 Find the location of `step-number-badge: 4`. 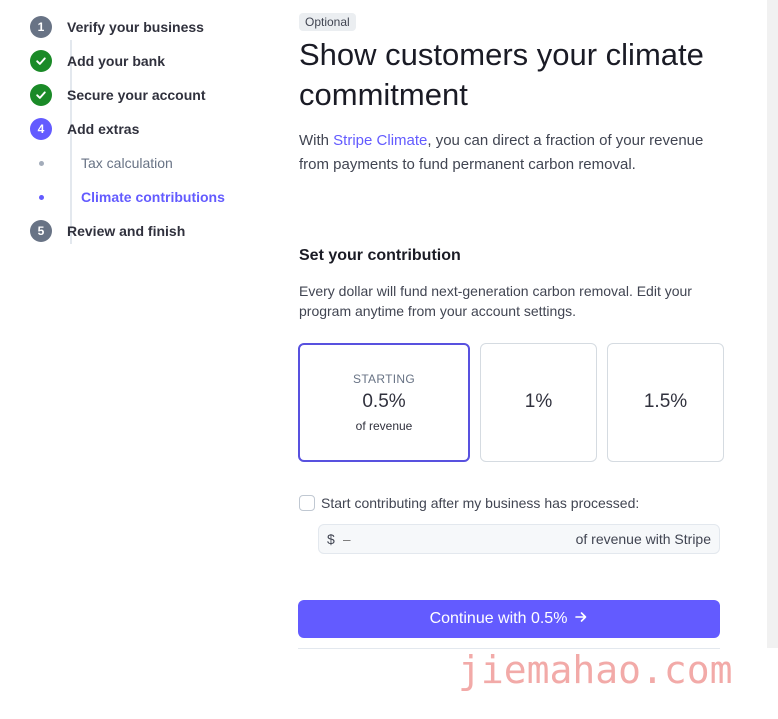

step-number-badge: 4 is located at coordinates (41, 129).